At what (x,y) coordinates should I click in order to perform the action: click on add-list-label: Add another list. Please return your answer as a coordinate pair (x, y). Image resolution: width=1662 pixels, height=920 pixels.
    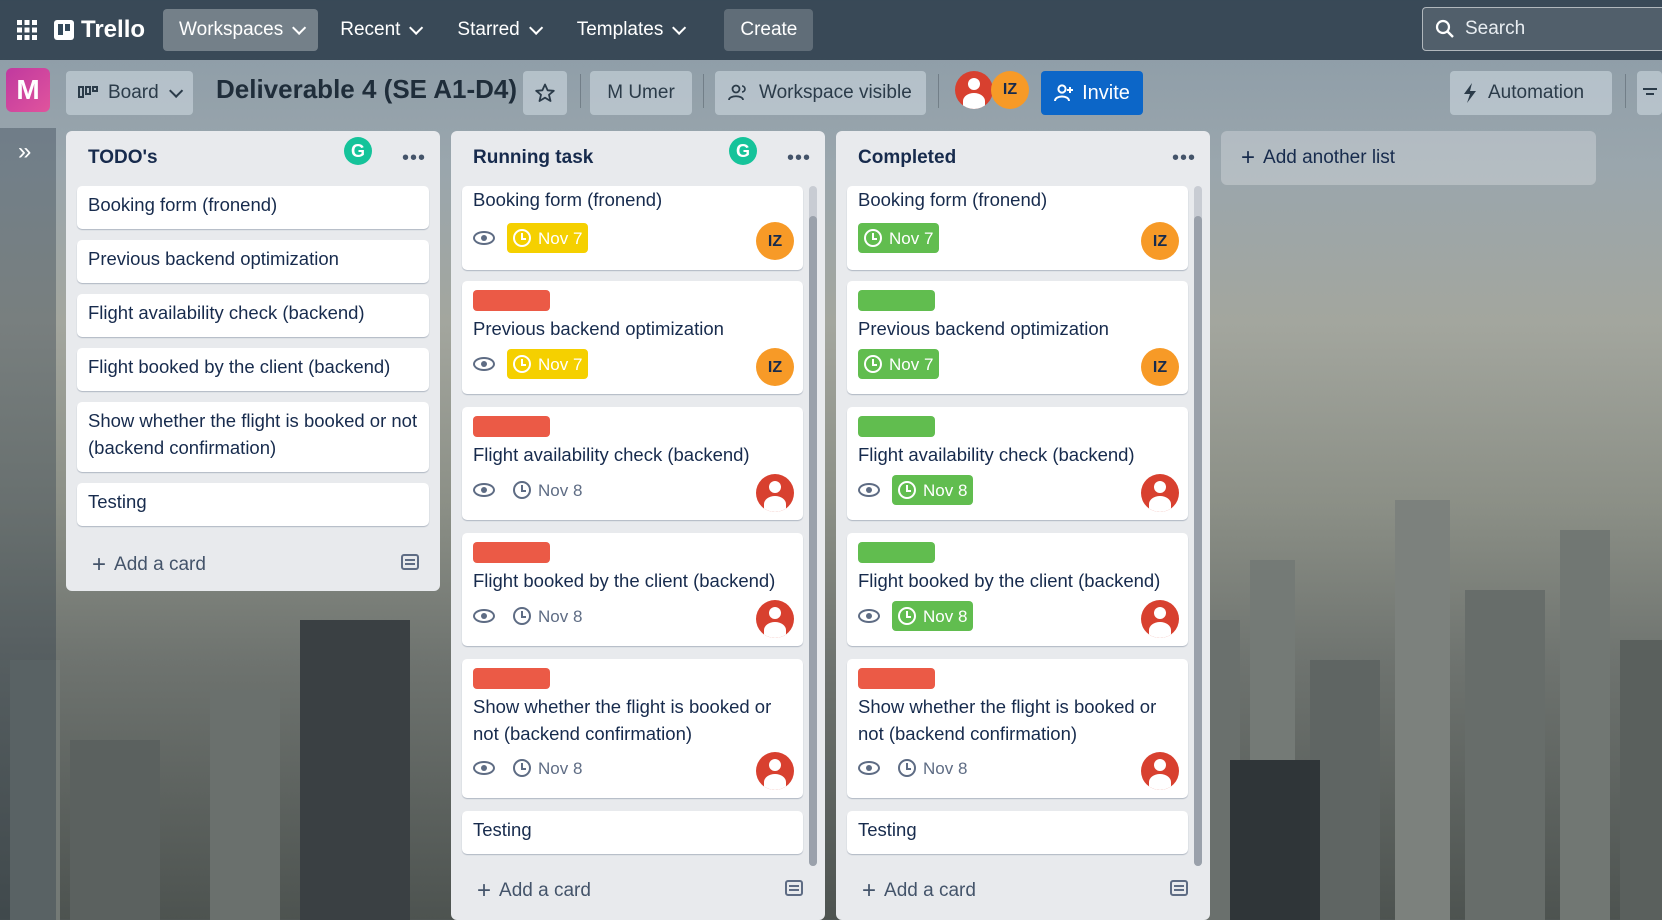
    Looking at the image, I should click on (1329, 157).